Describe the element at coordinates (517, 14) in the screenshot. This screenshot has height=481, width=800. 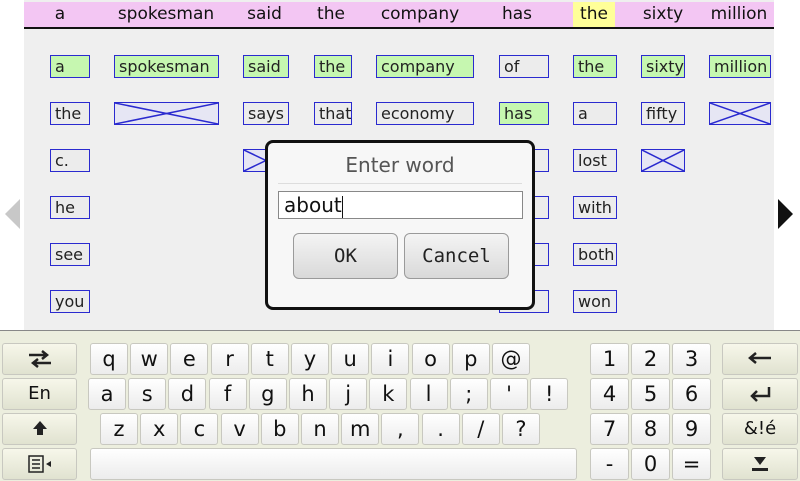
I see `header-word: has` at that location.